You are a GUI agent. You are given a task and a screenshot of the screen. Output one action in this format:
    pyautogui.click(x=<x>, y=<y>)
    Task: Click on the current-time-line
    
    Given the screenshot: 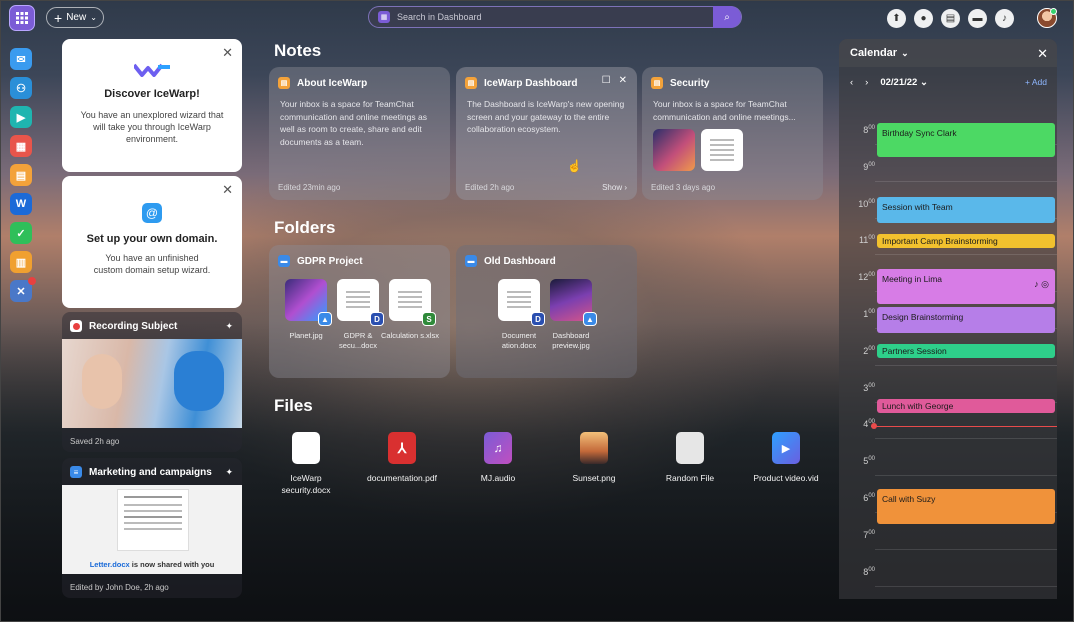 What is the action you would take?
    pyautogui.click(x=964, y=426)
    